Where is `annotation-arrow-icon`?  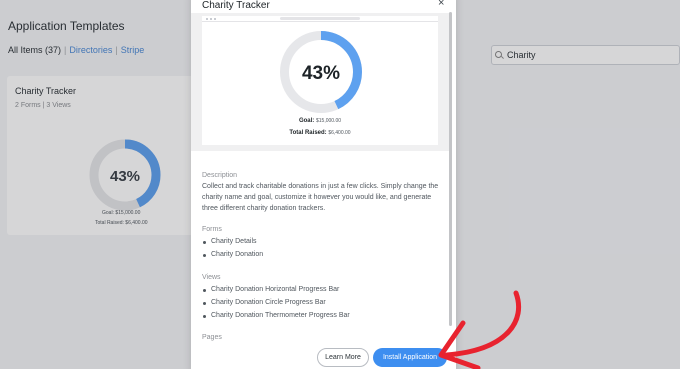 annotation-arrow-icon is located at coordinates (480, 329).